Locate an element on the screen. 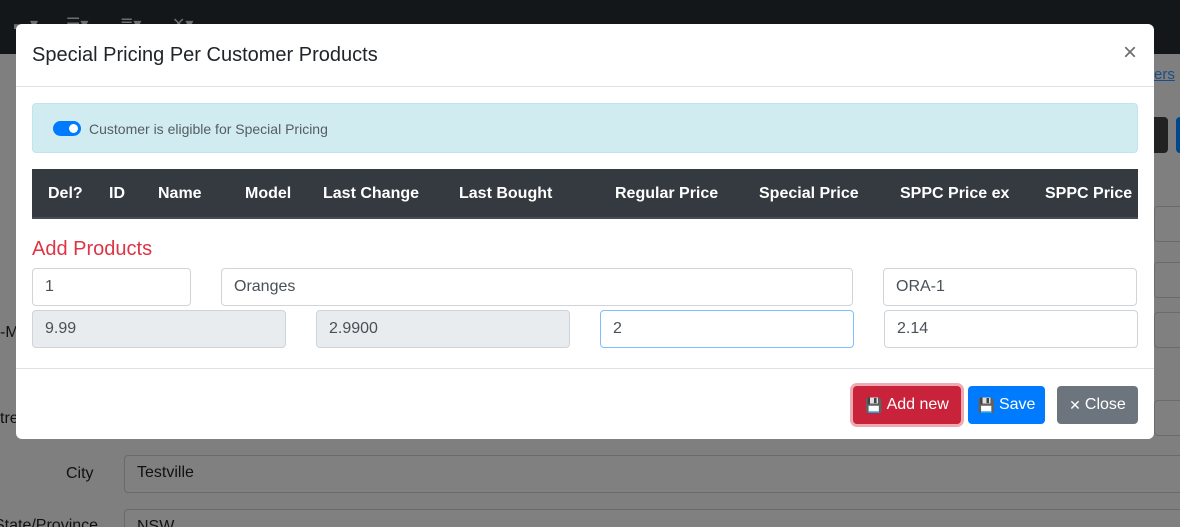 Image resolution: width=1180 pixels, height=527 pixels. close-button: ✕ Close is located at coordinates (1097, 405).